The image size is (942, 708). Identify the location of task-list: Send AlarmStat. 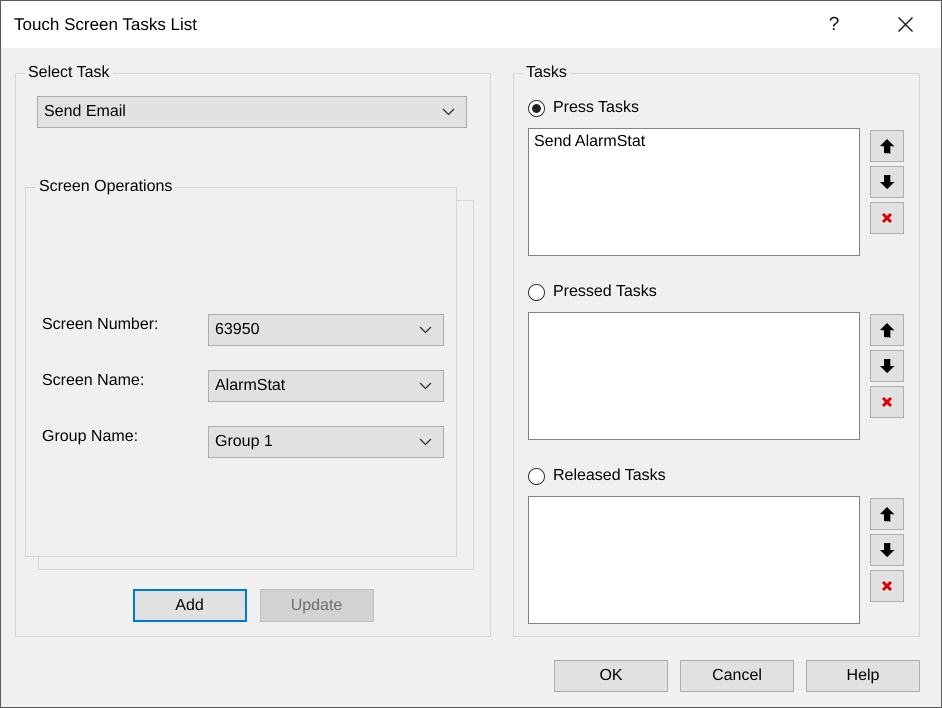
(694, 192).